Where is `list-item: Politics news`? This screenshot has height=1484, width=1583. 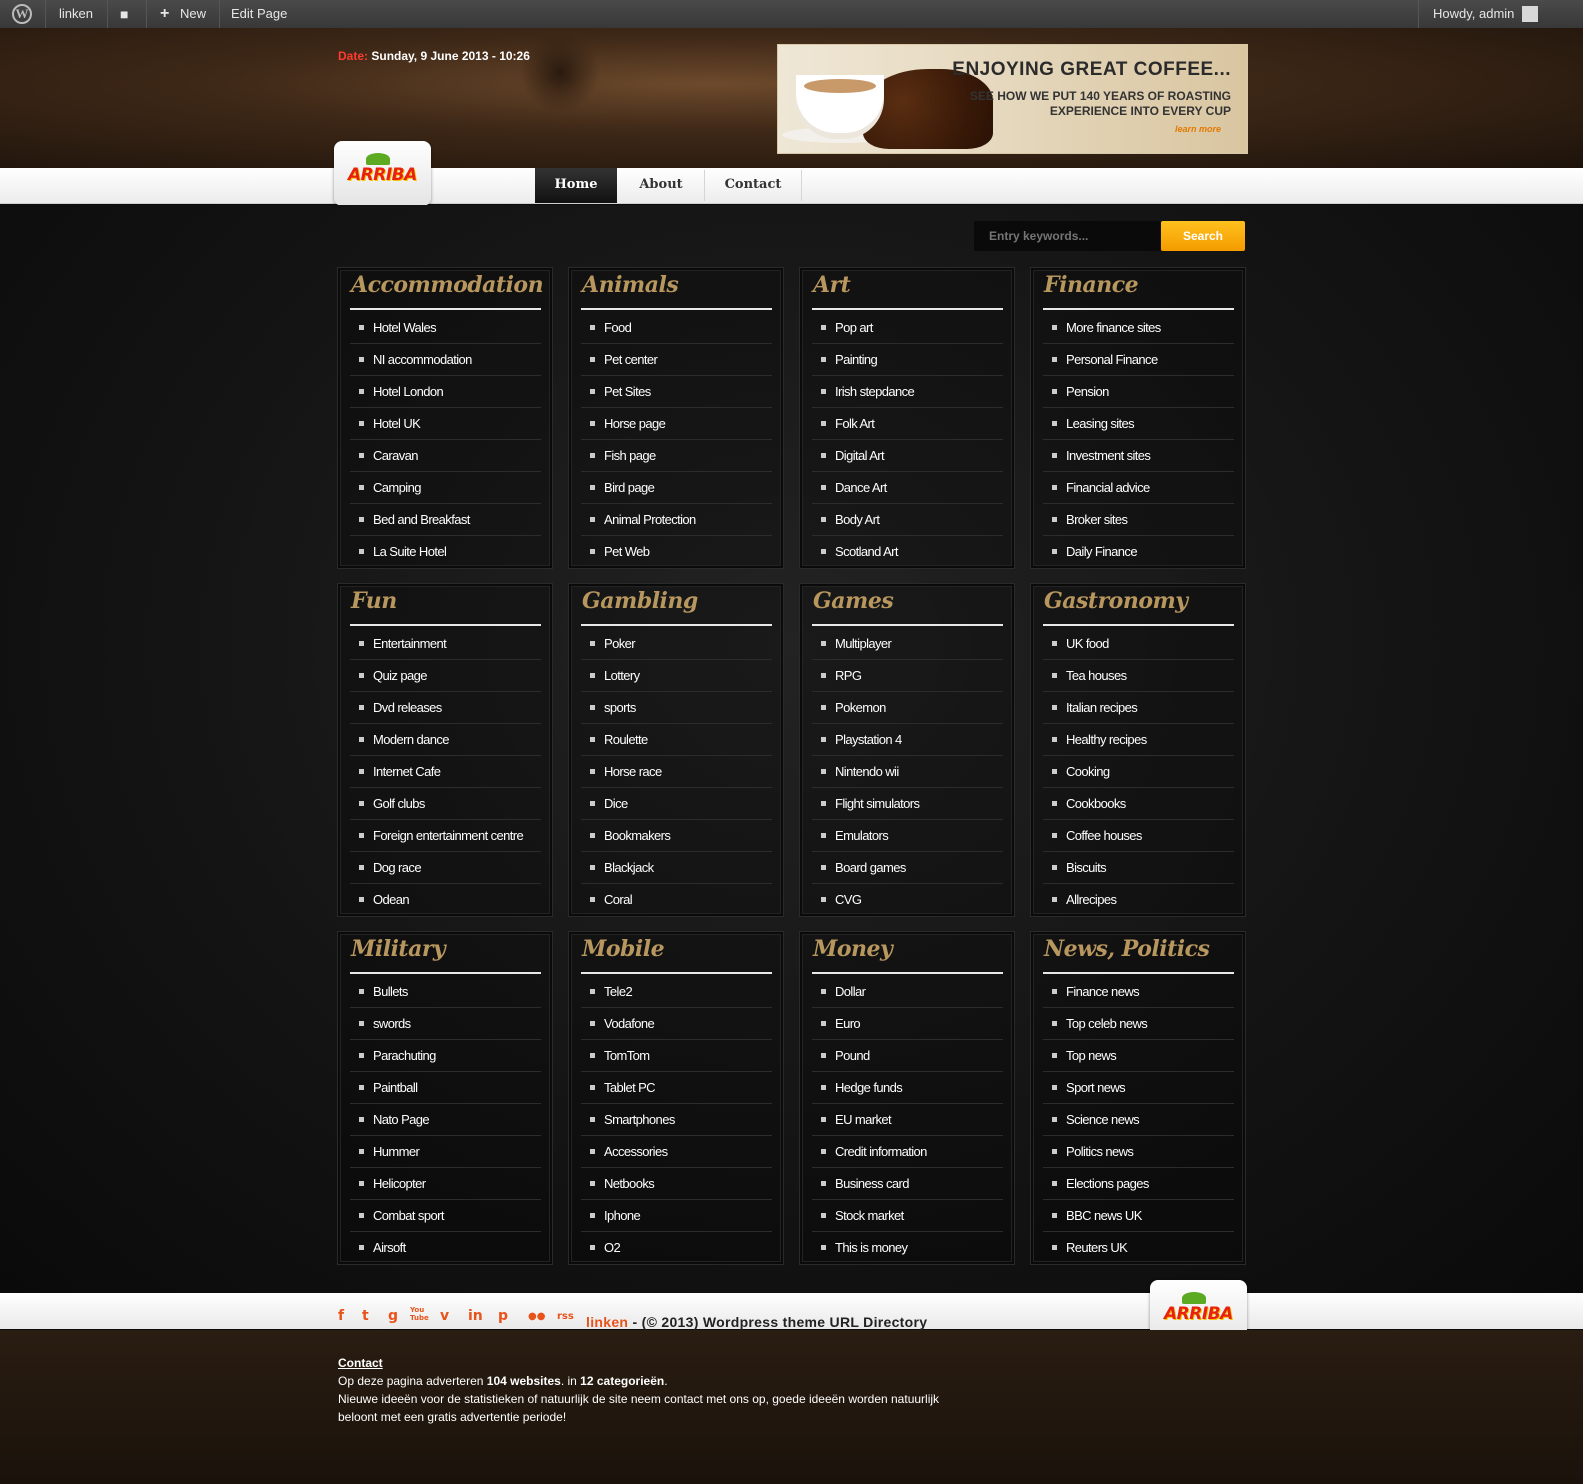 list-item: Politics news is located at coordinates (1138, 1152).